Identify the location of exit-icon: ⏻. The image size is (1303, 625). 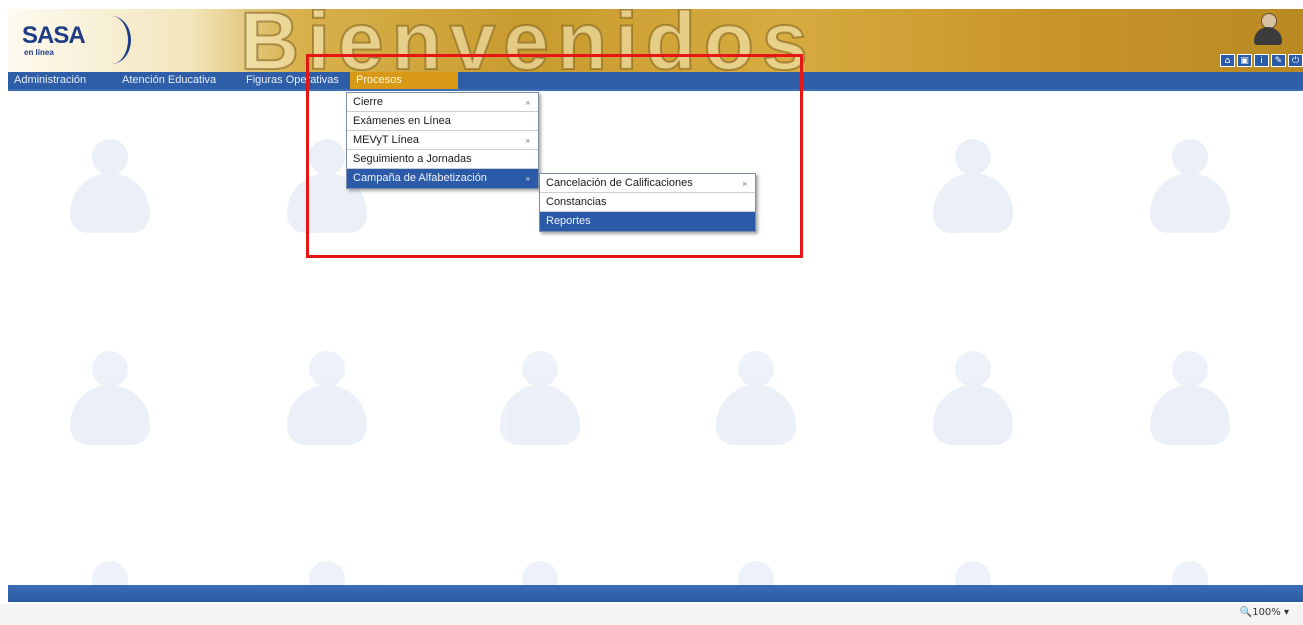
(1295, 60).